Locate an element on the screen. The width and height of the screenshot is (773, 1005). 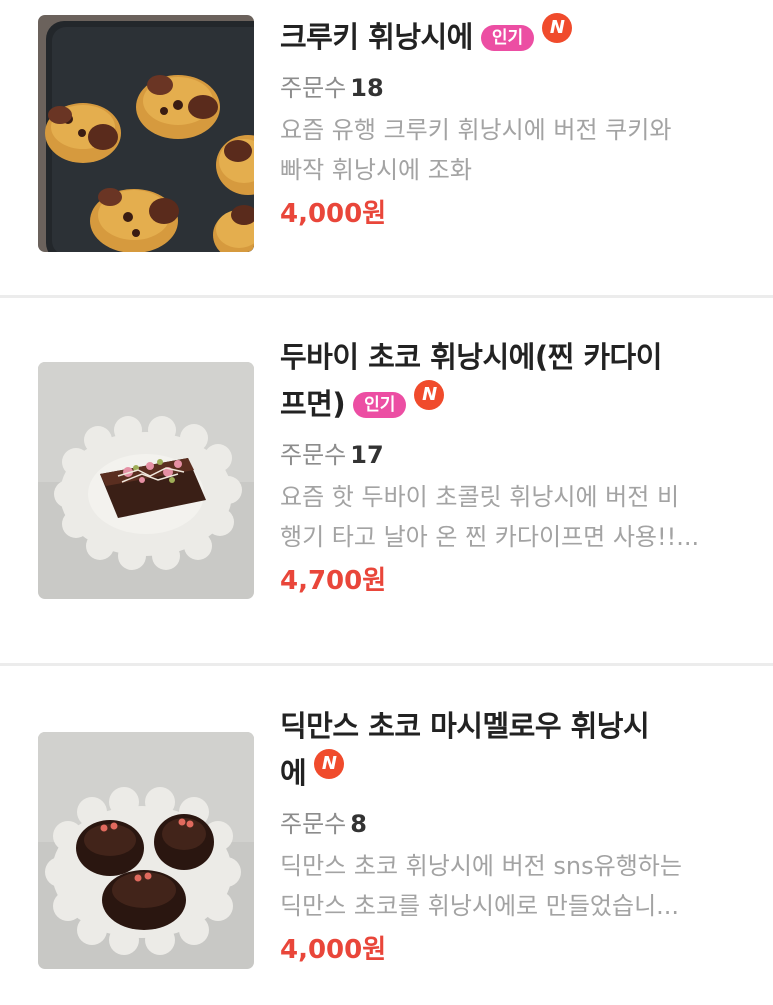
product-image-crookie is located at coordinates (146, 133).